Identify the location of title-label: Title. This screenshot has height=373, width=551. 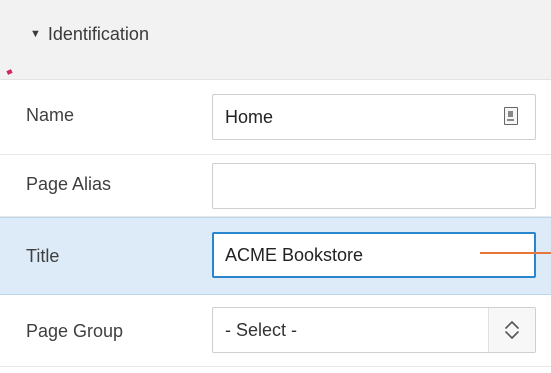
(43, 256).